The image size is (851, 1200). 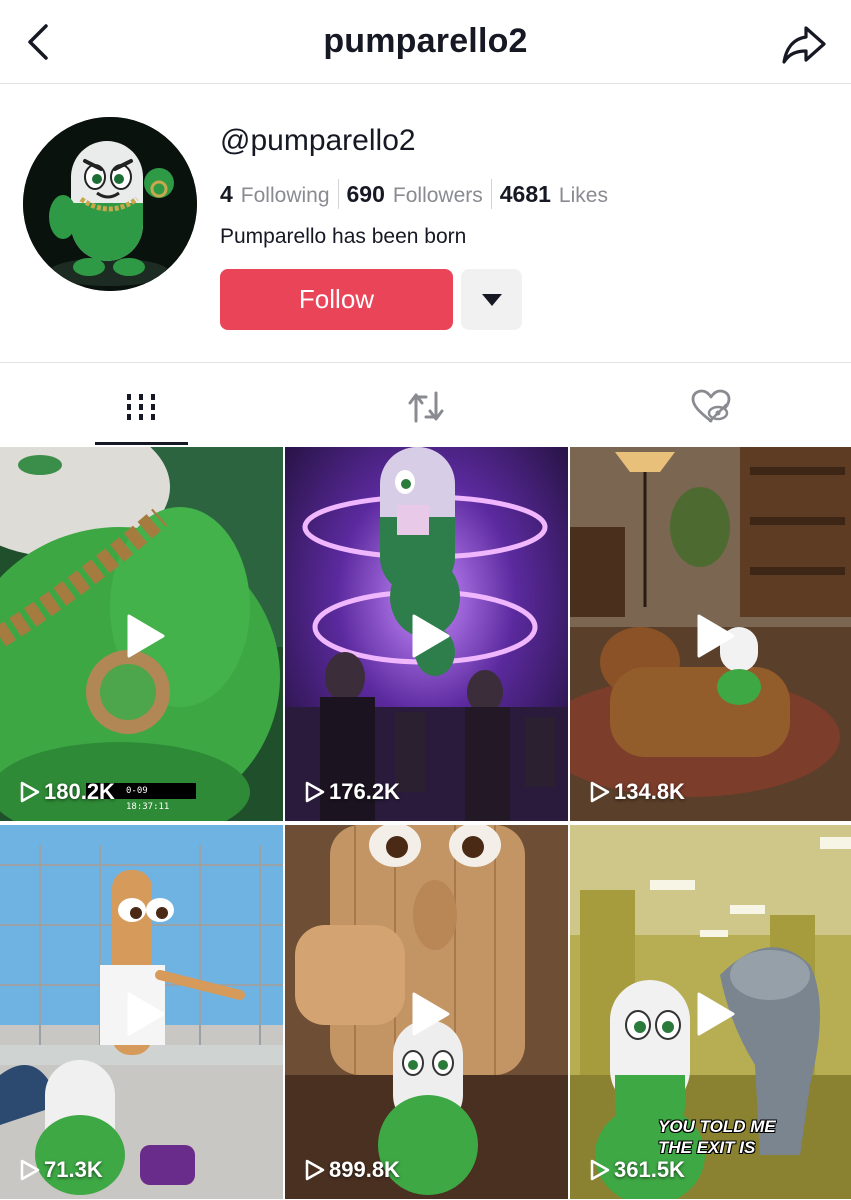 I want to click on view-count-value: 899.8K, so click(x=364, y=1169).